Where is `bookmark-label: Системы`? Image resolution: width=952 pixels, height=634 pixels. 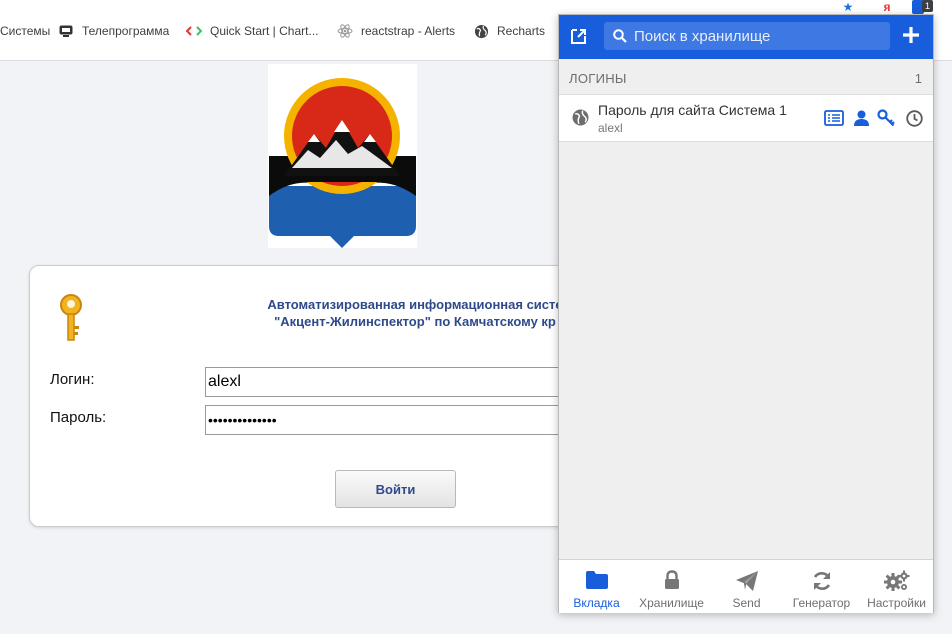 bookmark-label: Системы is located at coordinates (25, 31).